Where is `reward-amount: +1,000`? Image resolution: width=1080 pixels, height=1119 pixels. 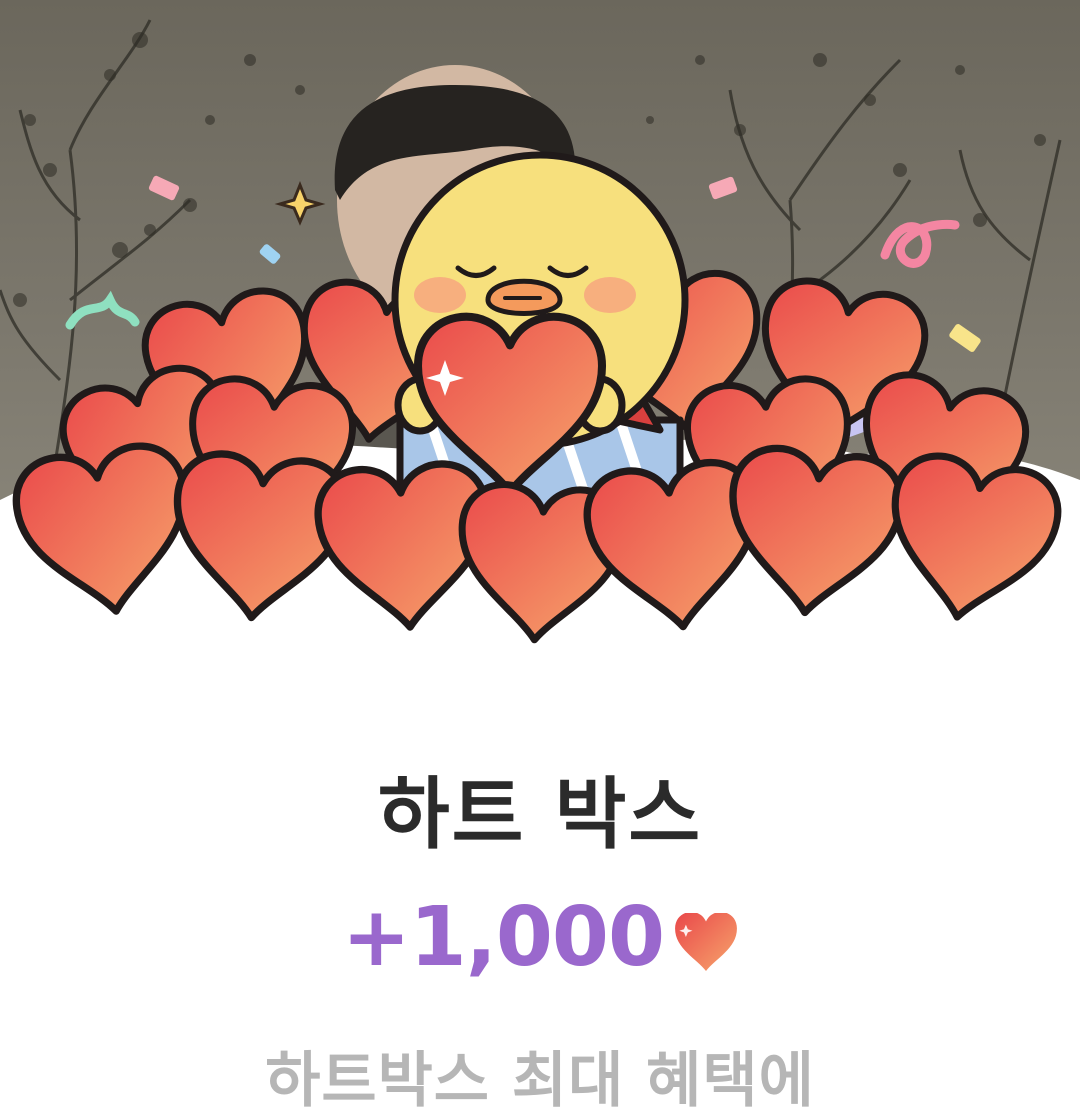 reward-amount: +1,000 is located at coordinates (503, 937).